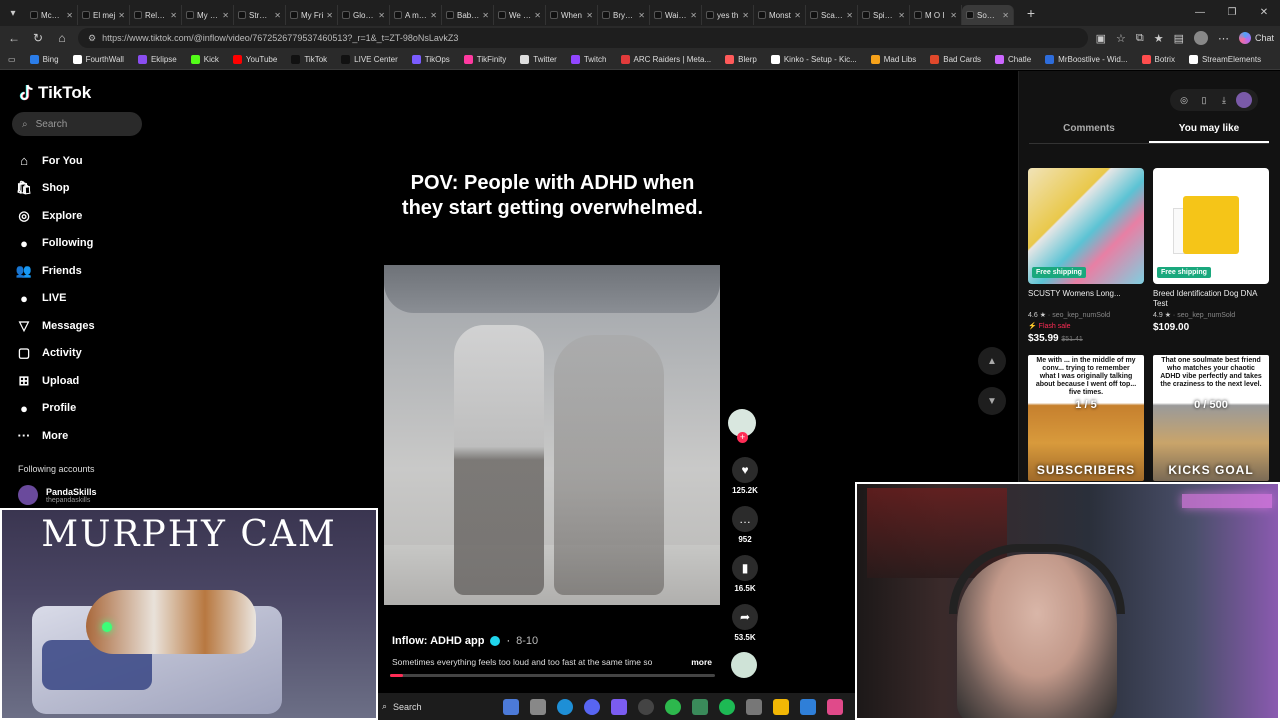  Describe the element at coordinates (745, 568) in the screenshot. I see `bookmark-icon: ▮` at that location.